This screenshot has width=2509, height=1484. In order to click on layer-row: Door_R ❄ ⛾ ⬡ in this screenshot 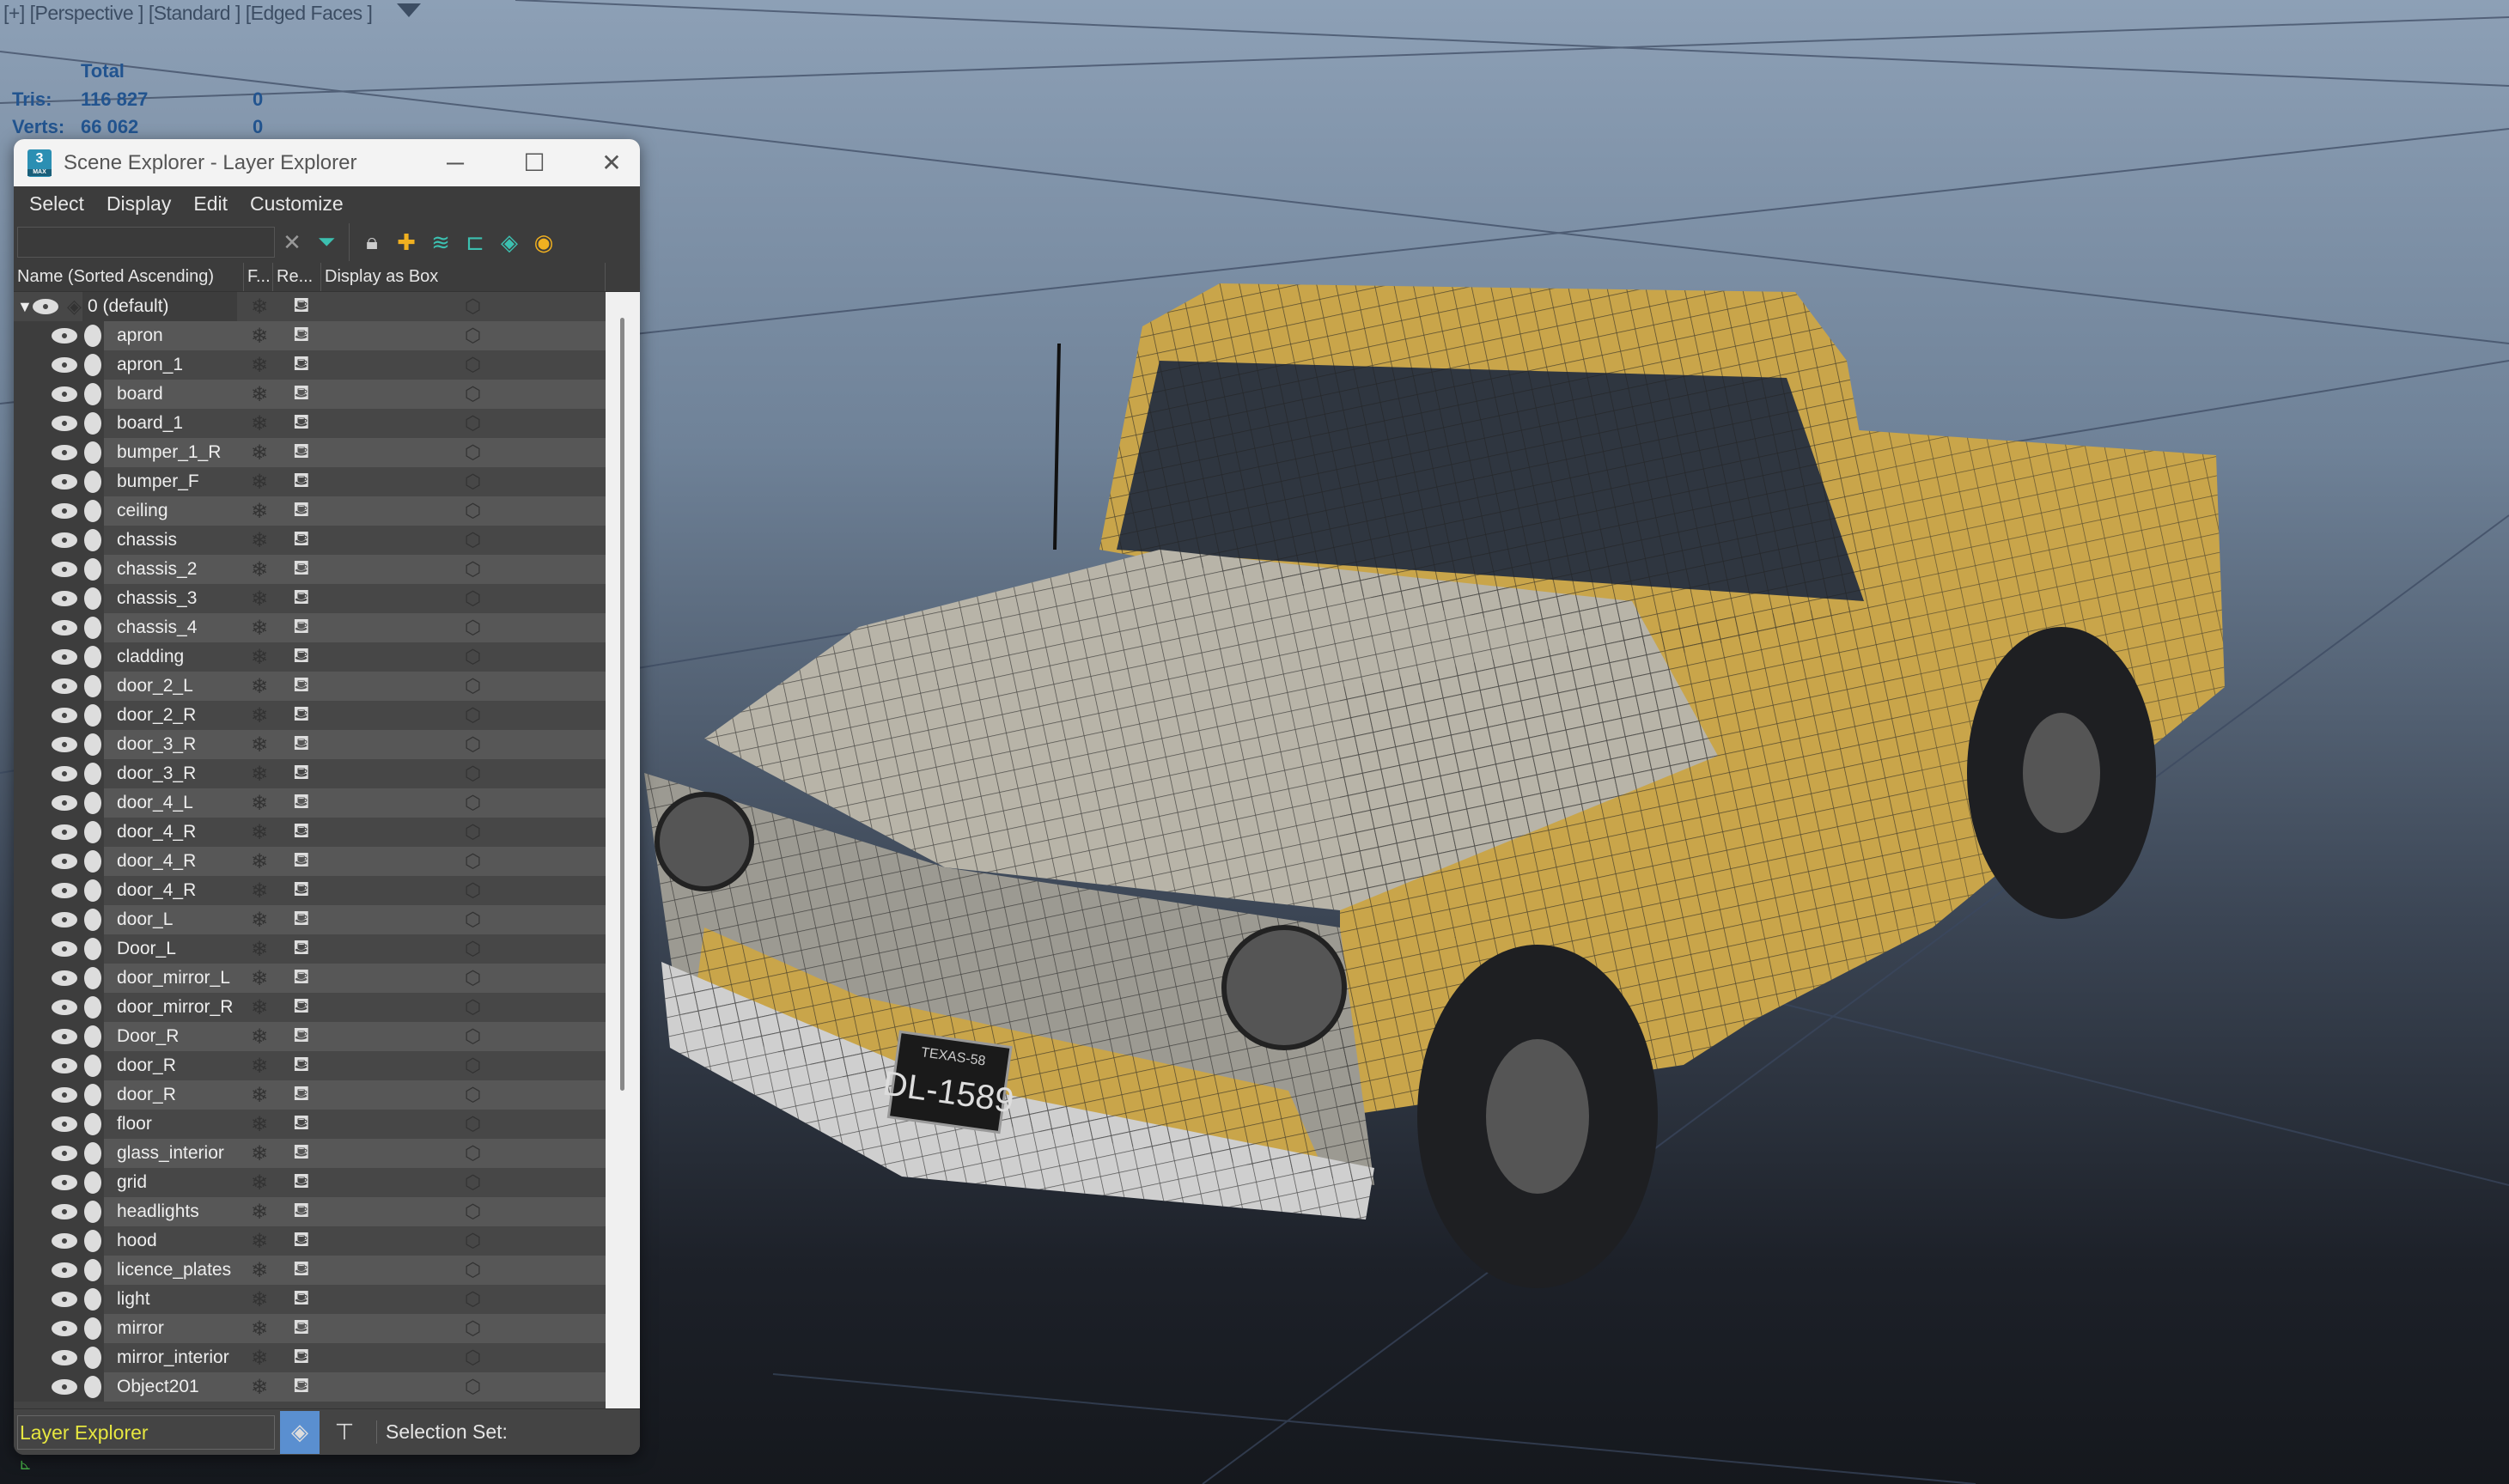, I will do `click(310, 1036)`.